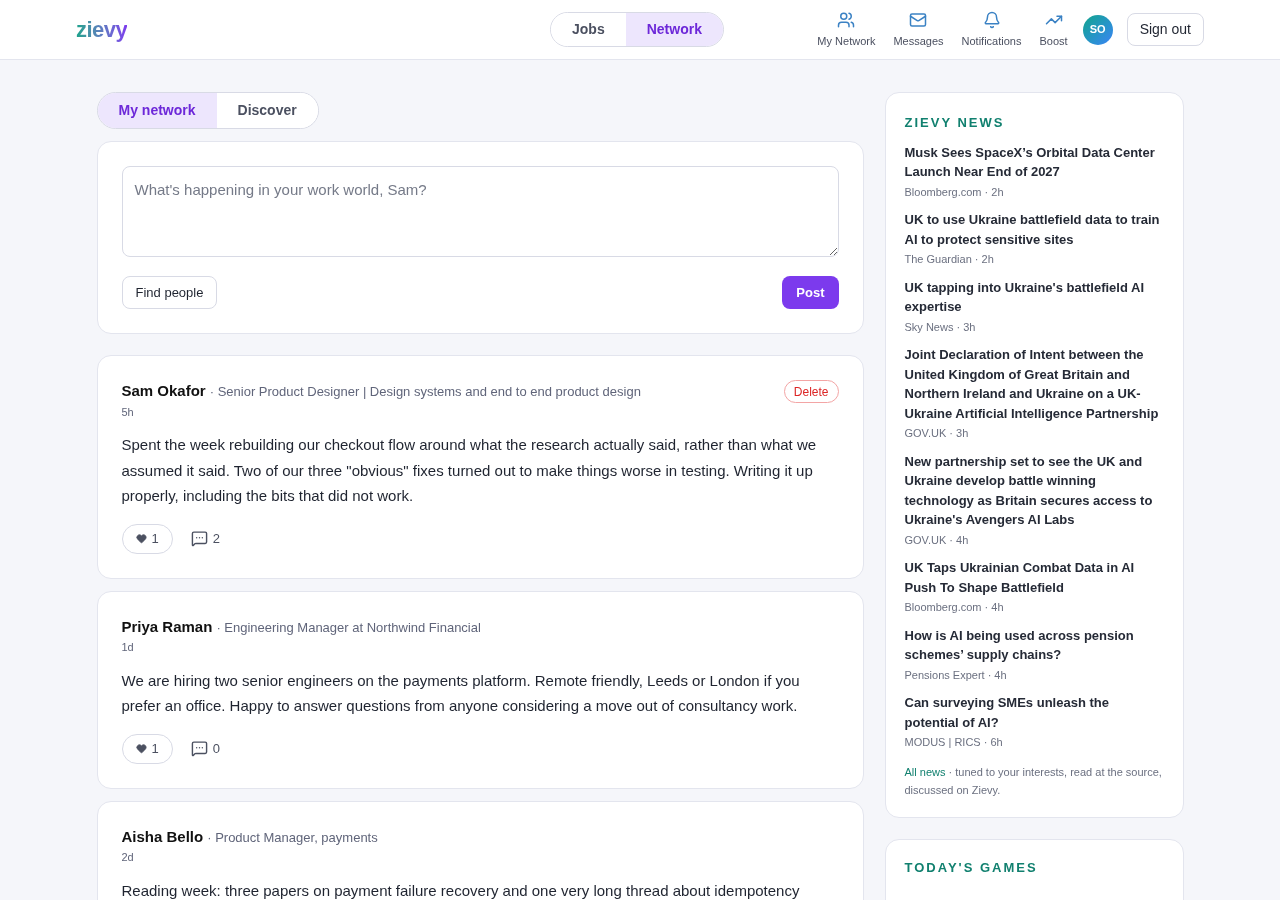 The height and width of the screenshot is (900, 1280). What do you see at coordinates (461, 693) in the screenshot?
I see `post-text: We are hiring two senior engineers on the payments platform. Remote friendly, Leeds or London if you prefer an office. Happy to answer questions from anyone considering a move out of consultancy work.` at bounding box center [461, 693].